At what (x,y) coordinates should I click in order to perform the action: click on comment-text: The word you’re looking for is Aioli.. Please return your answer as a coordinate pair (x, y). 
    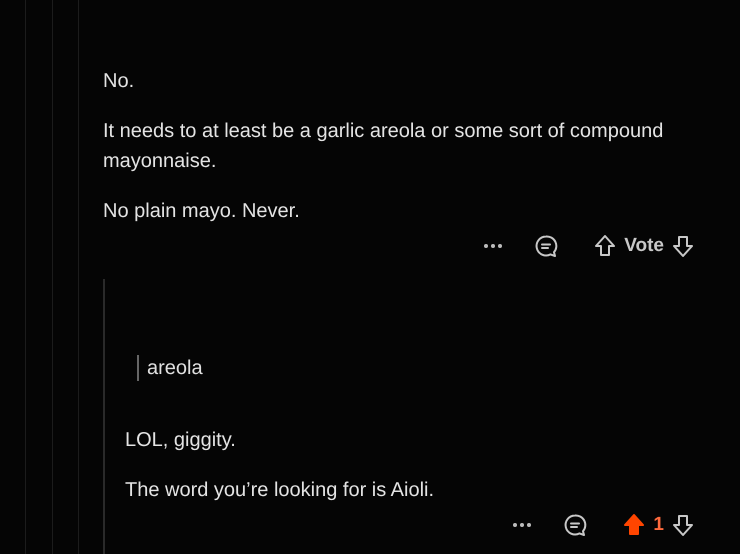
    Looking at the image, I should click on (280, 490).